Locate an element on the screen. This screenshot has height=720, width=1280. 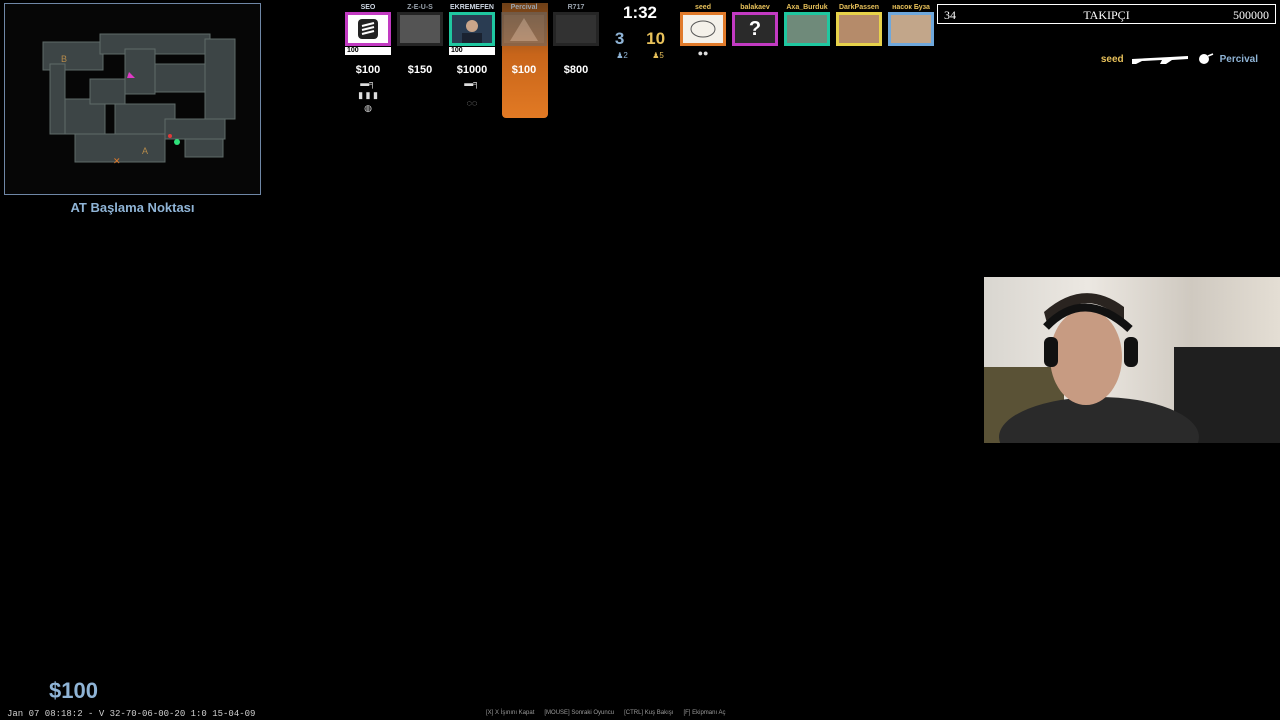
player-money: $800 is located at coordinates (576, 70).